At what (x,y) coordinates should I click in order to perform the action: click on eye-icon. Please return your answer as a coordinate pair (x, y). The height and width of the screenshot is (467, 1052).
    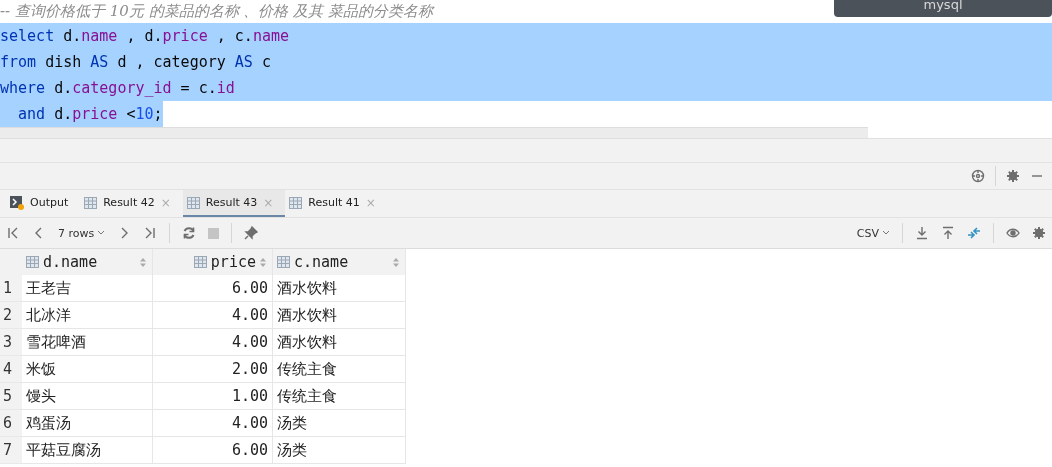
    Looking at the image, I should click on (1013, 233).